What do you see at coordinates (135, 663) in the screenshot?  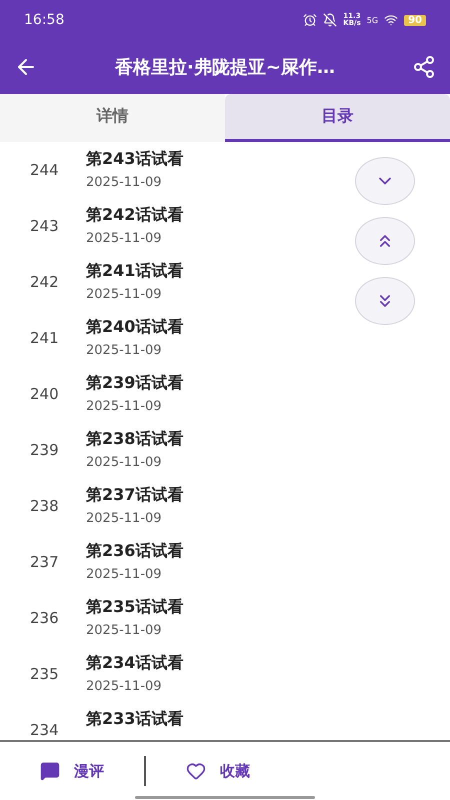 I see `chapter-title: 第234话试看` at bounding box center [135, 663].